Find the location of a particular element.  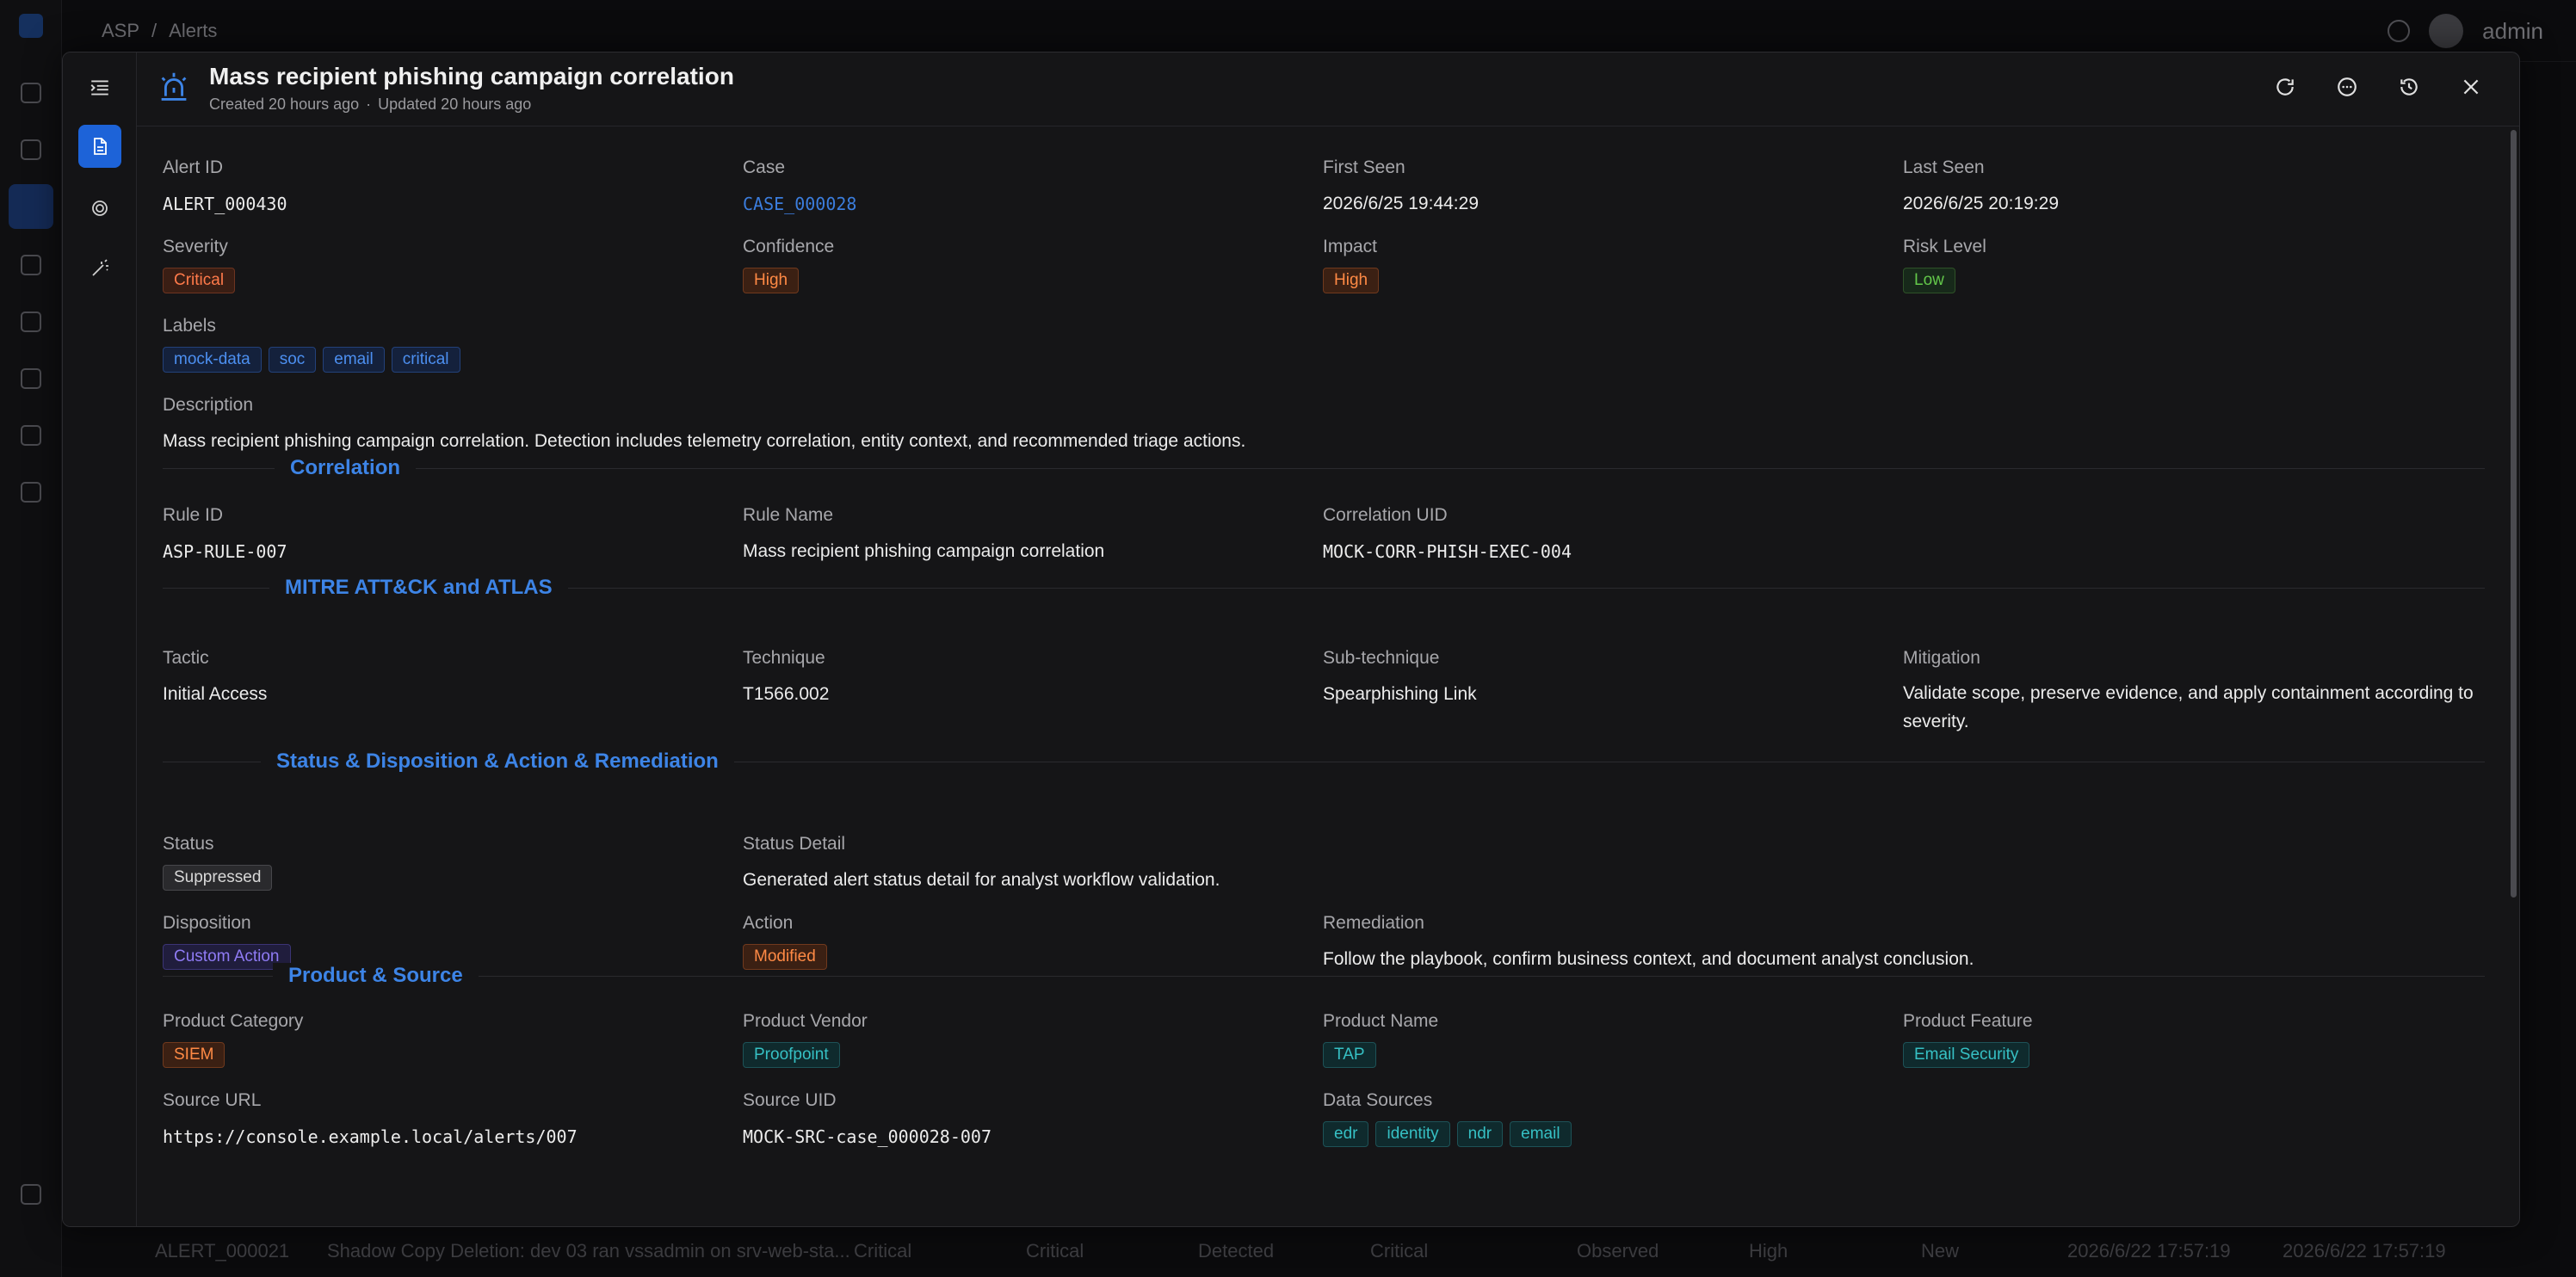

refresh-button is located at coordinates (2285, 86).